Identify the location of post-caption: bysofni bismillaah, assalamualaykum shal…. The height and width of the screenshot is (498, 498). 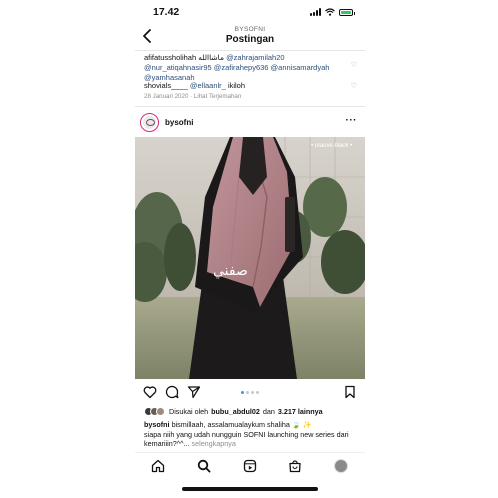
(251, 434).